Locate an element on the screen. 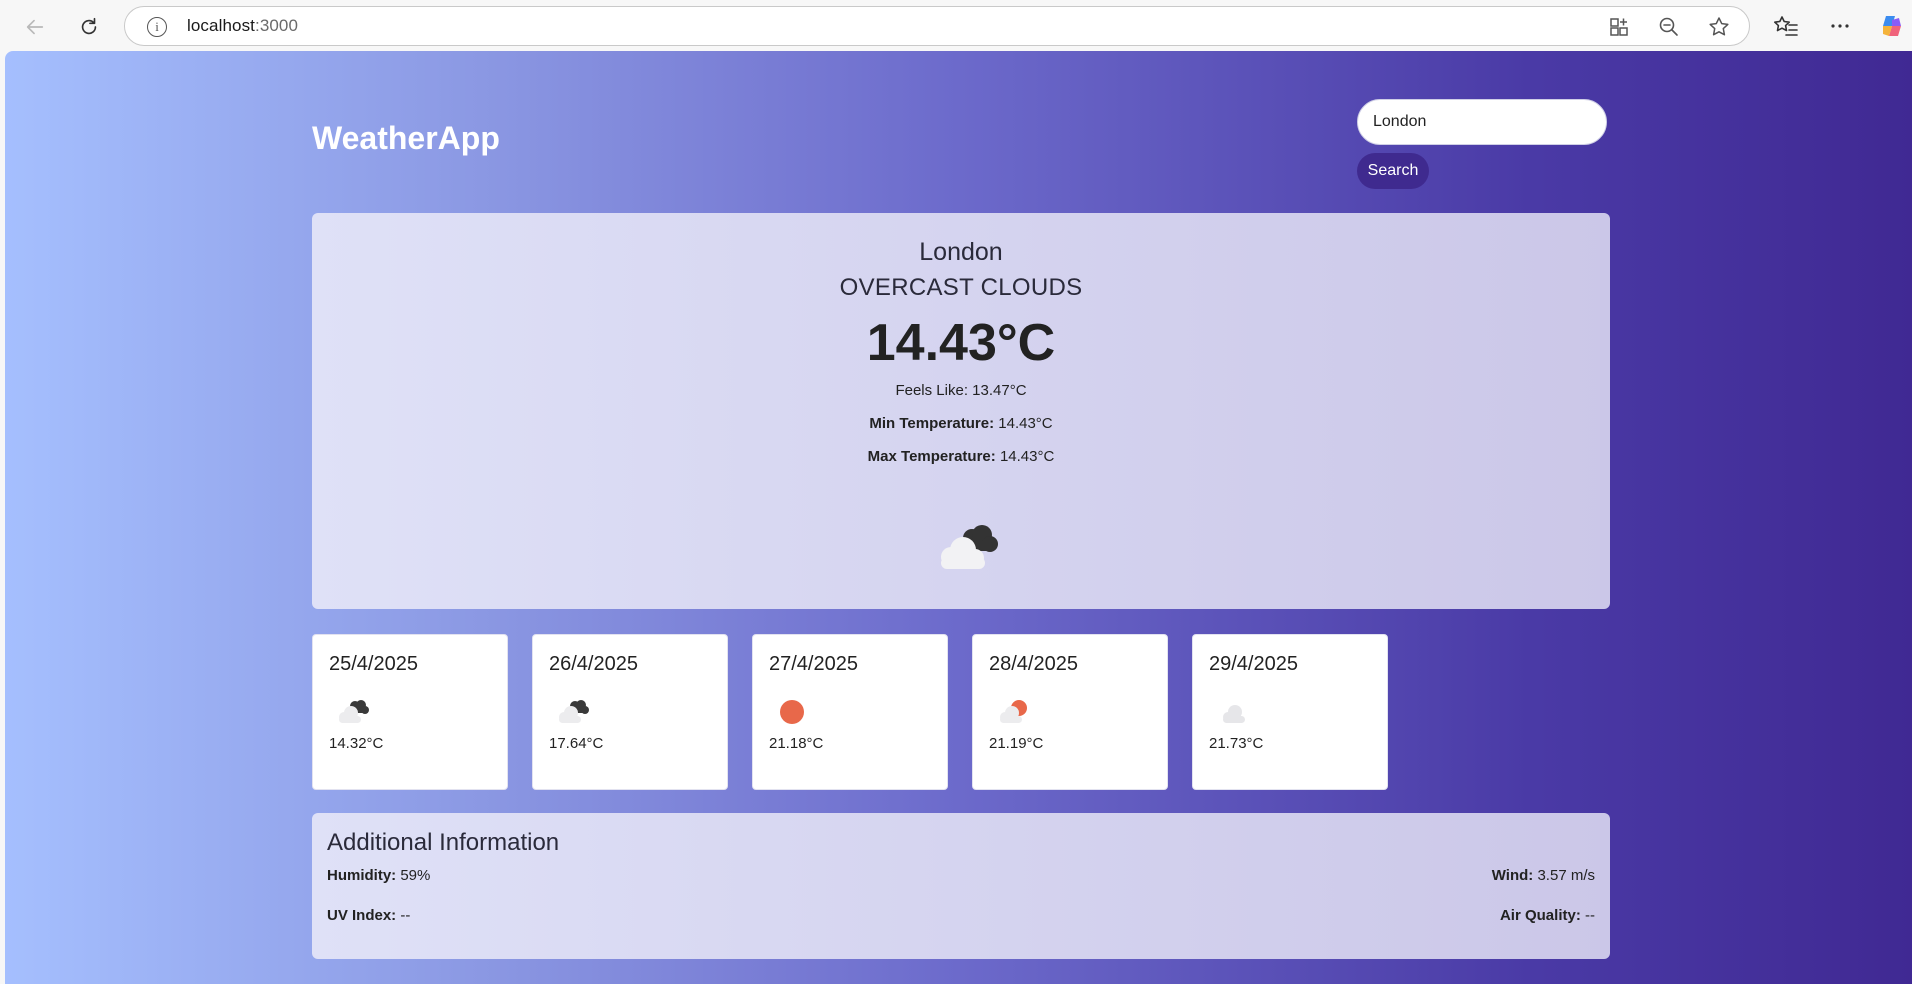 This screenshot has height=984, width=1912. forecast-date: 28/4/2025 is located at coordinates (1033, 664).